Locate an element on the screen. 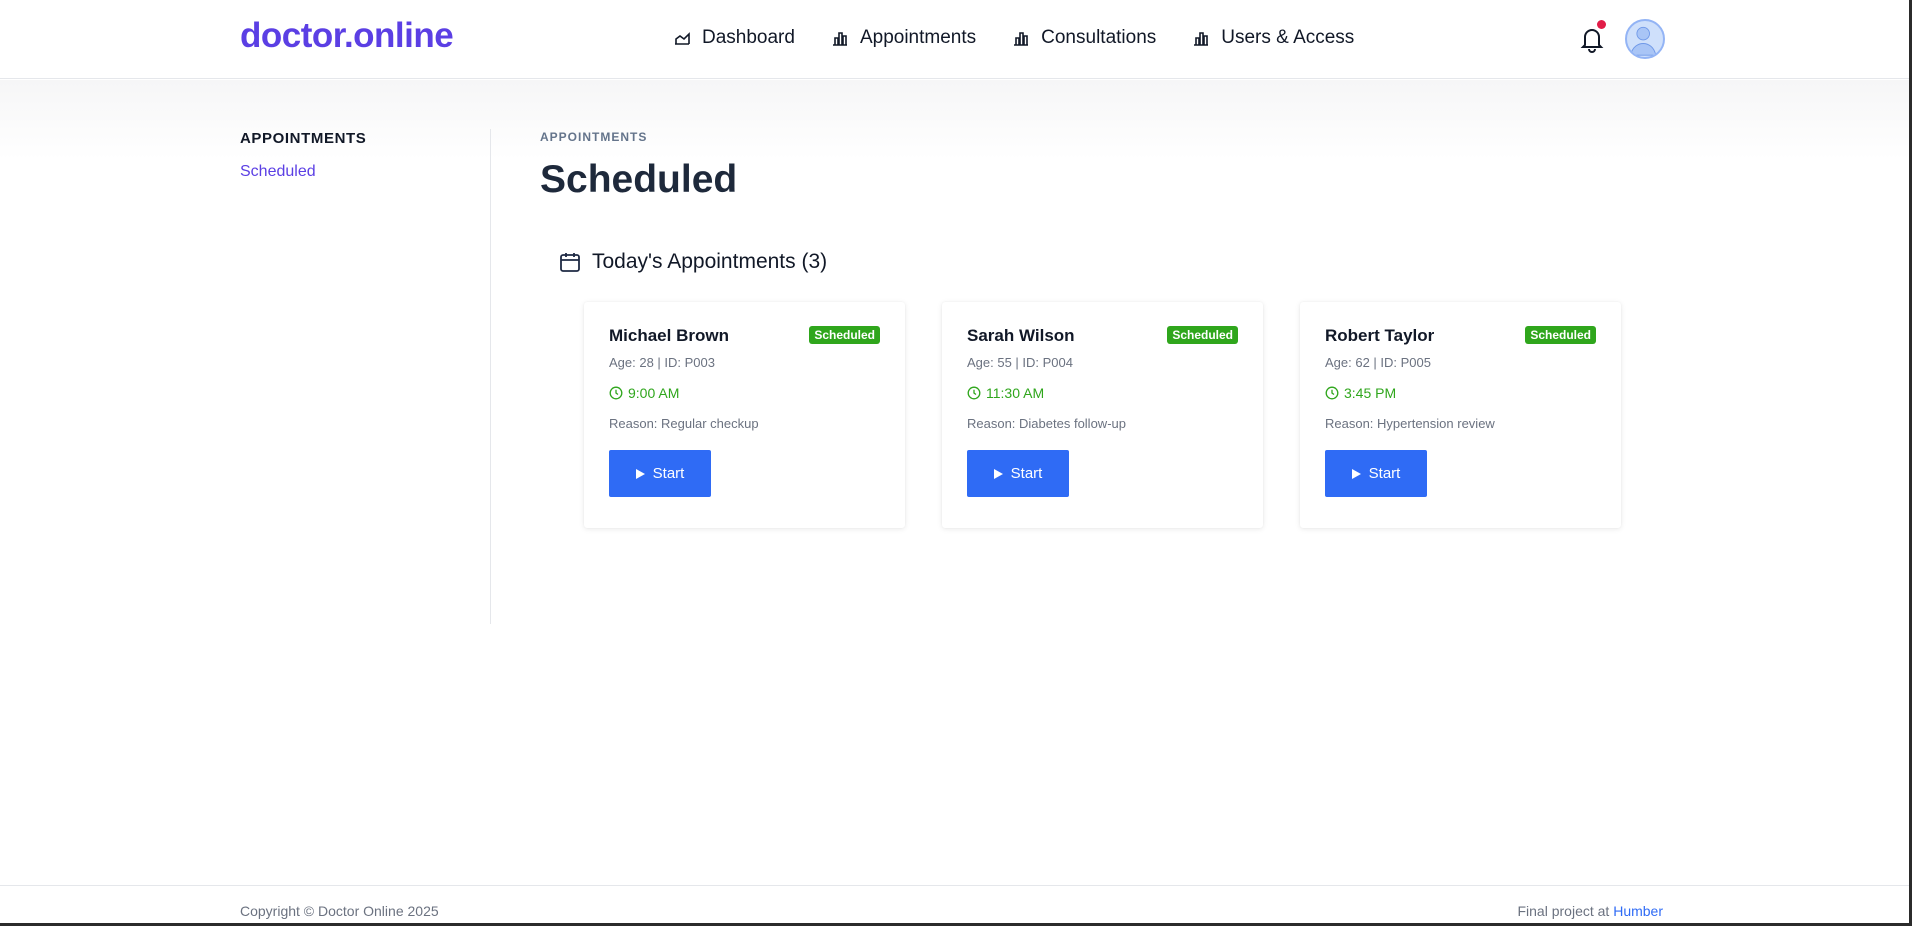  appointment-reason: Reason: Regular checkup is located at coordinates (684, 423).